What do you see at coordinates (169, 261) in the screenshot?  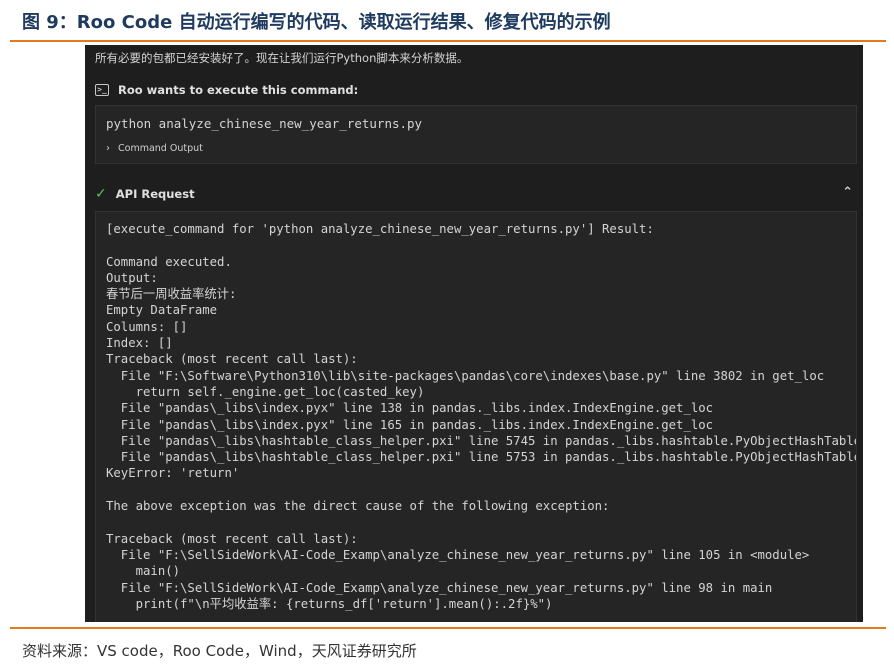 I see `result-line: Command executed.` at bounding box center [169, 261].